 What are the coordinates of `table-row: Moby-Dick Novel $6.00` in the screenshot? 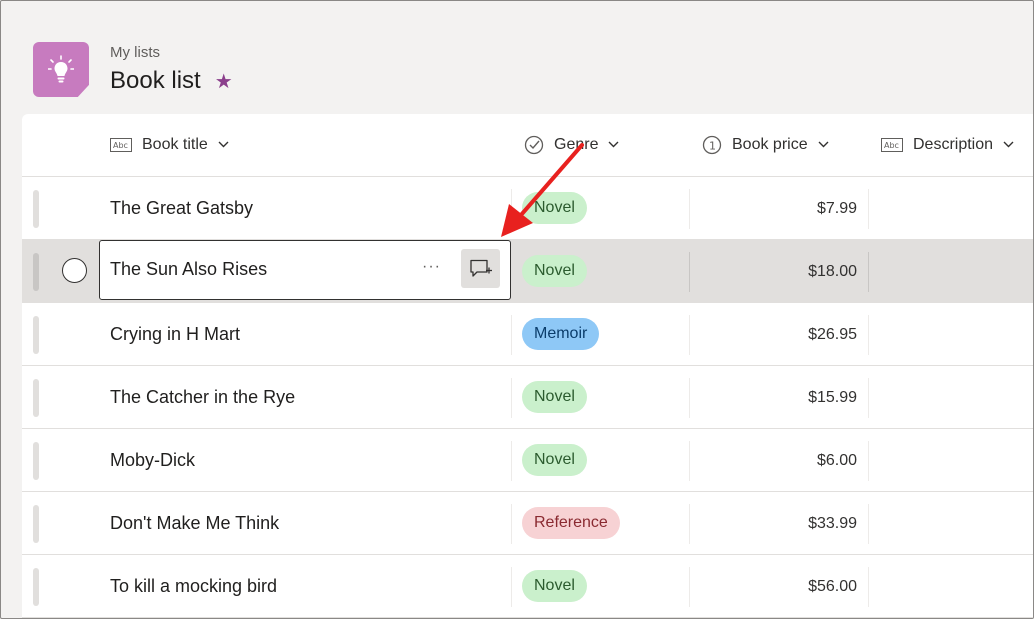 It's located at (527, 460).